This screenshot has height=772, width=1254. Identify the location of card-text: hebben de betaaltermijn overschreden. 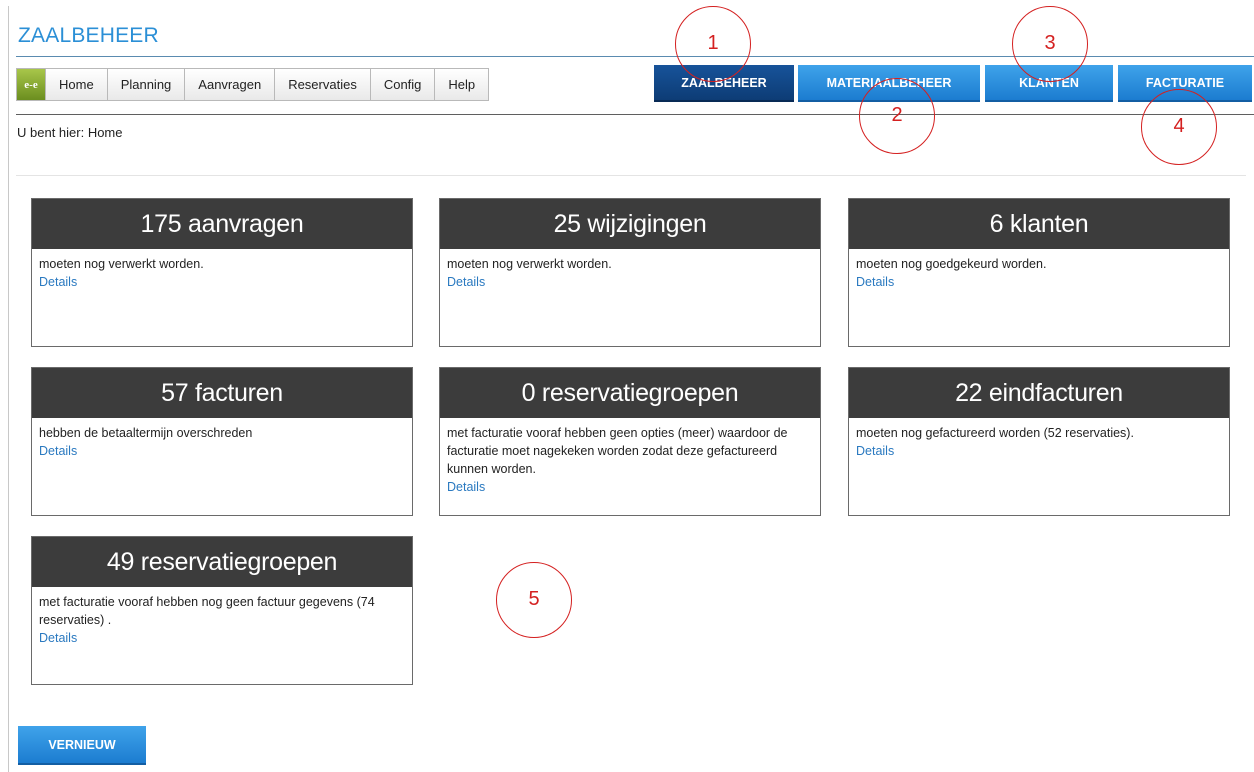
(146, 433).